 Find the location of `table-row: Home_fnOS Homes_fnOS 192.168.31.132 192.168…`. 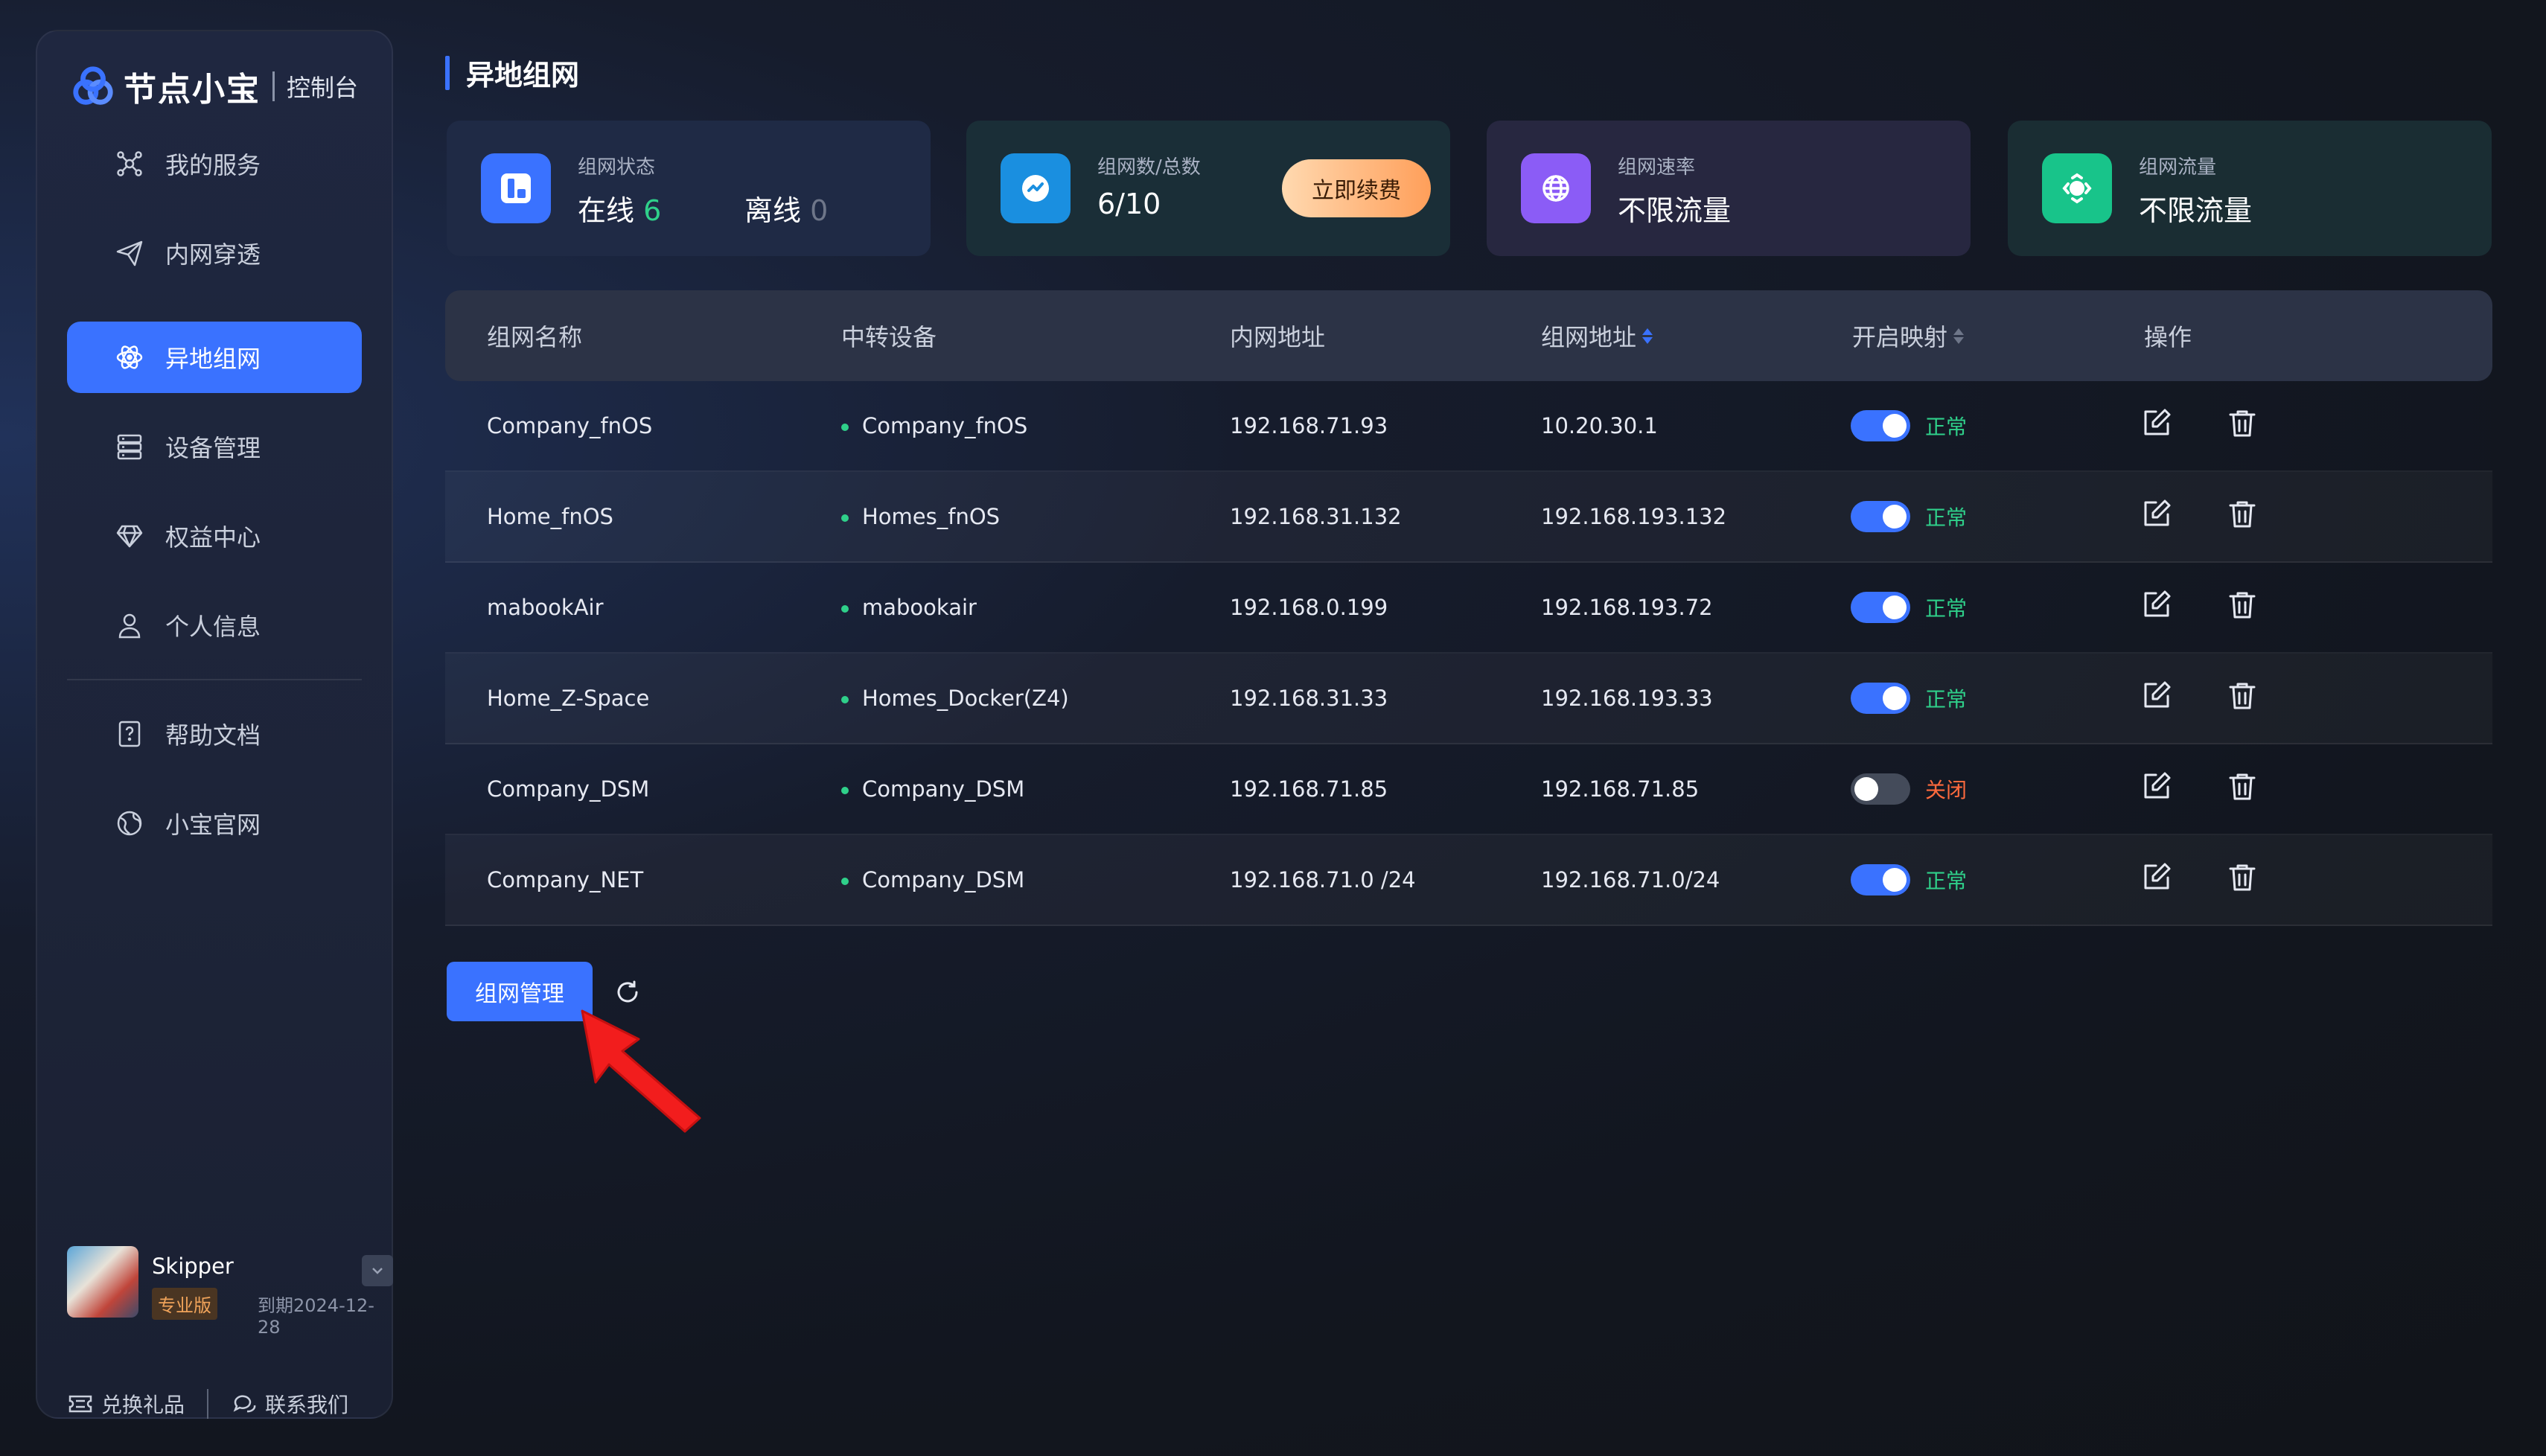

table-row: Home_fnOS Homes_fnOS 192.168.31.132 192.168… is located at coordinates (1468, 517).